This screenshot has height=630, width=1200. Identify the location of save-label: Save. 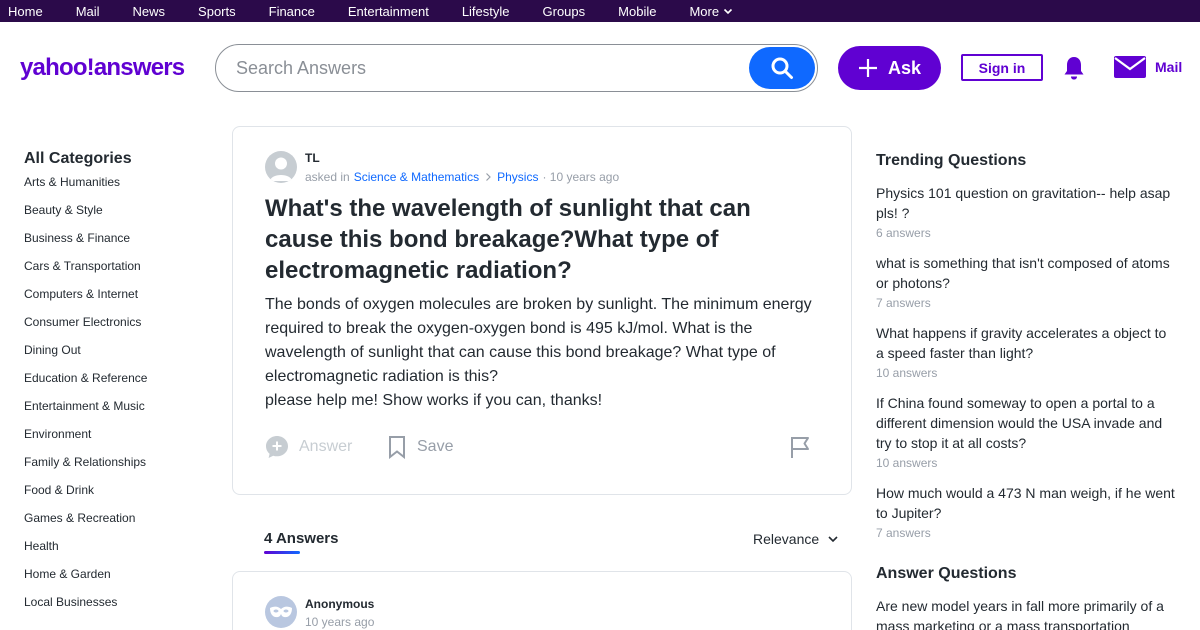
(435, 446).